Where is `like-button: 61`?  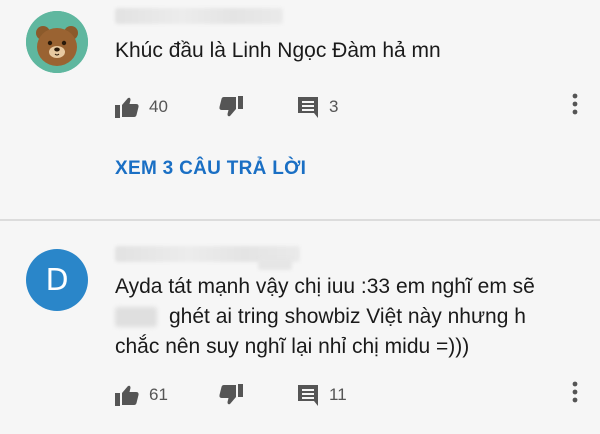 like-button: 61 is located at coordinates (141, 395).